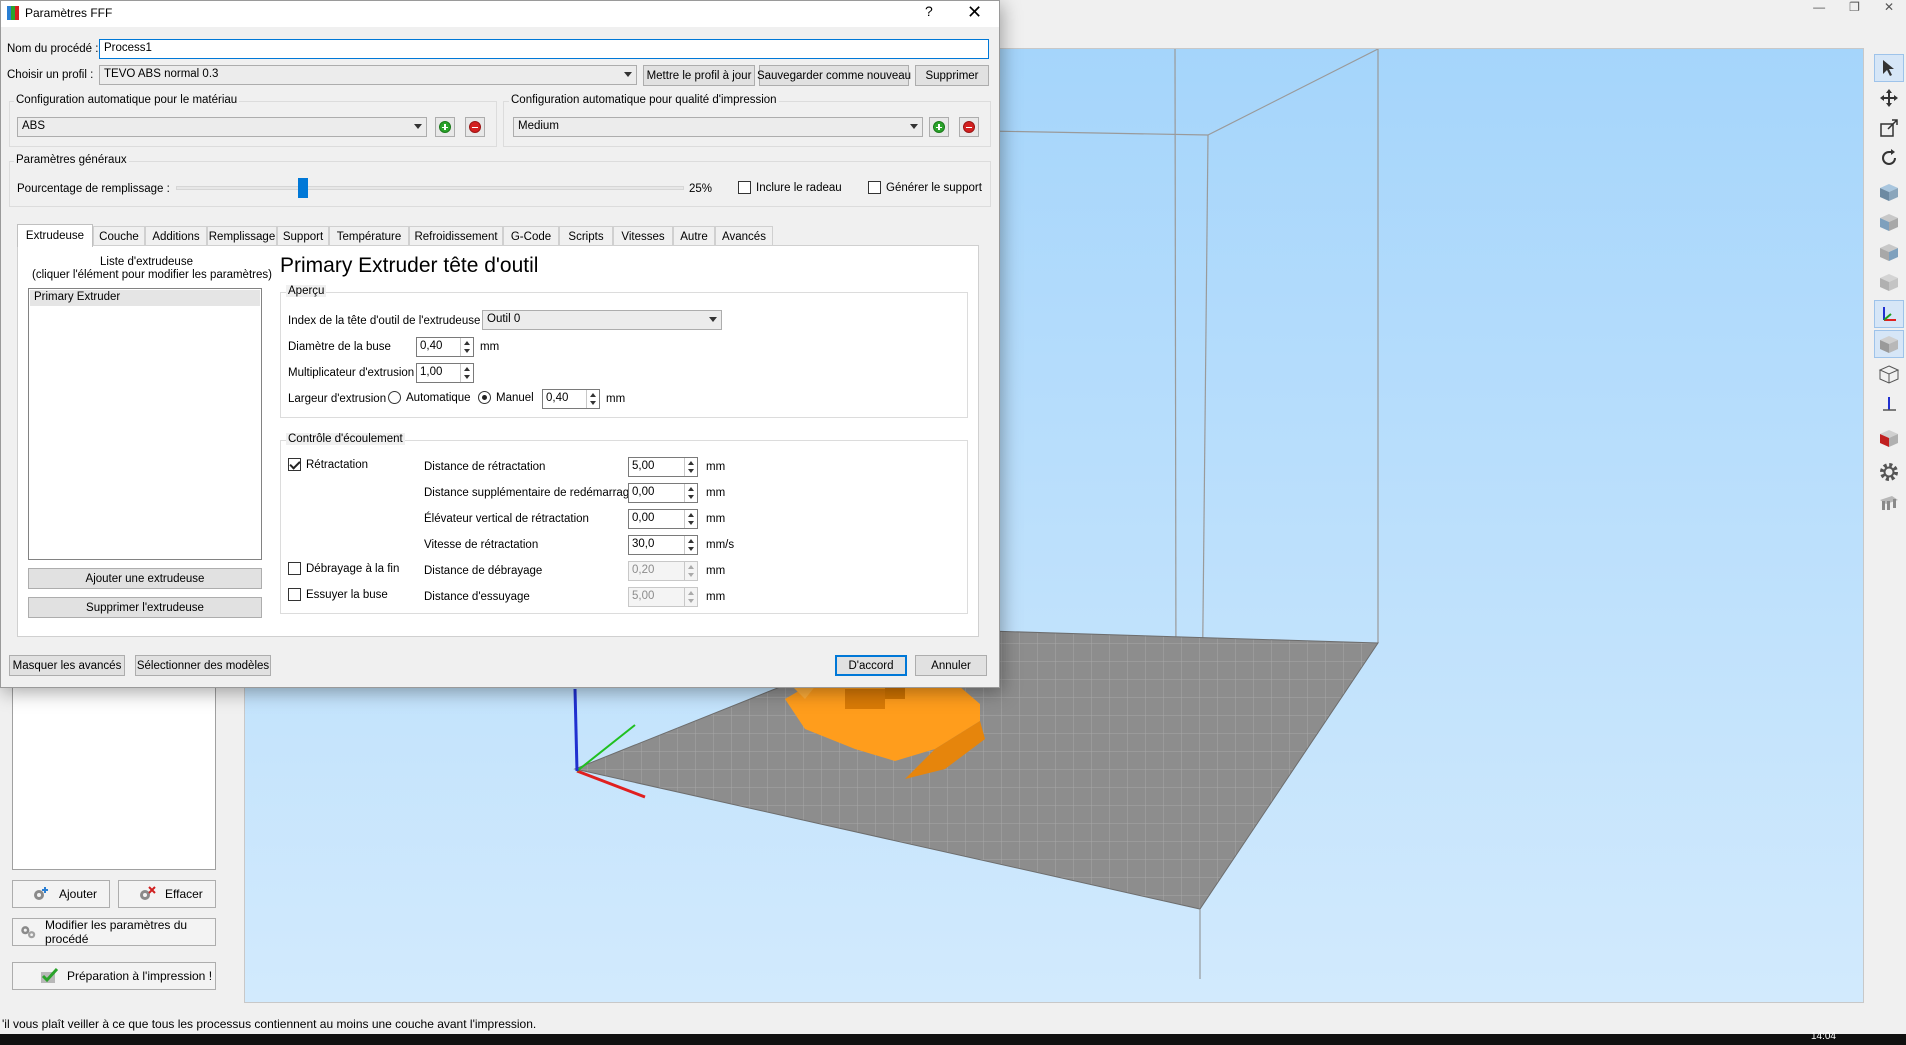  What do you see at coordinates (744, 236) in the screenshot?
I see `tab-avances: Avancés` at bounding box center [744, 236].